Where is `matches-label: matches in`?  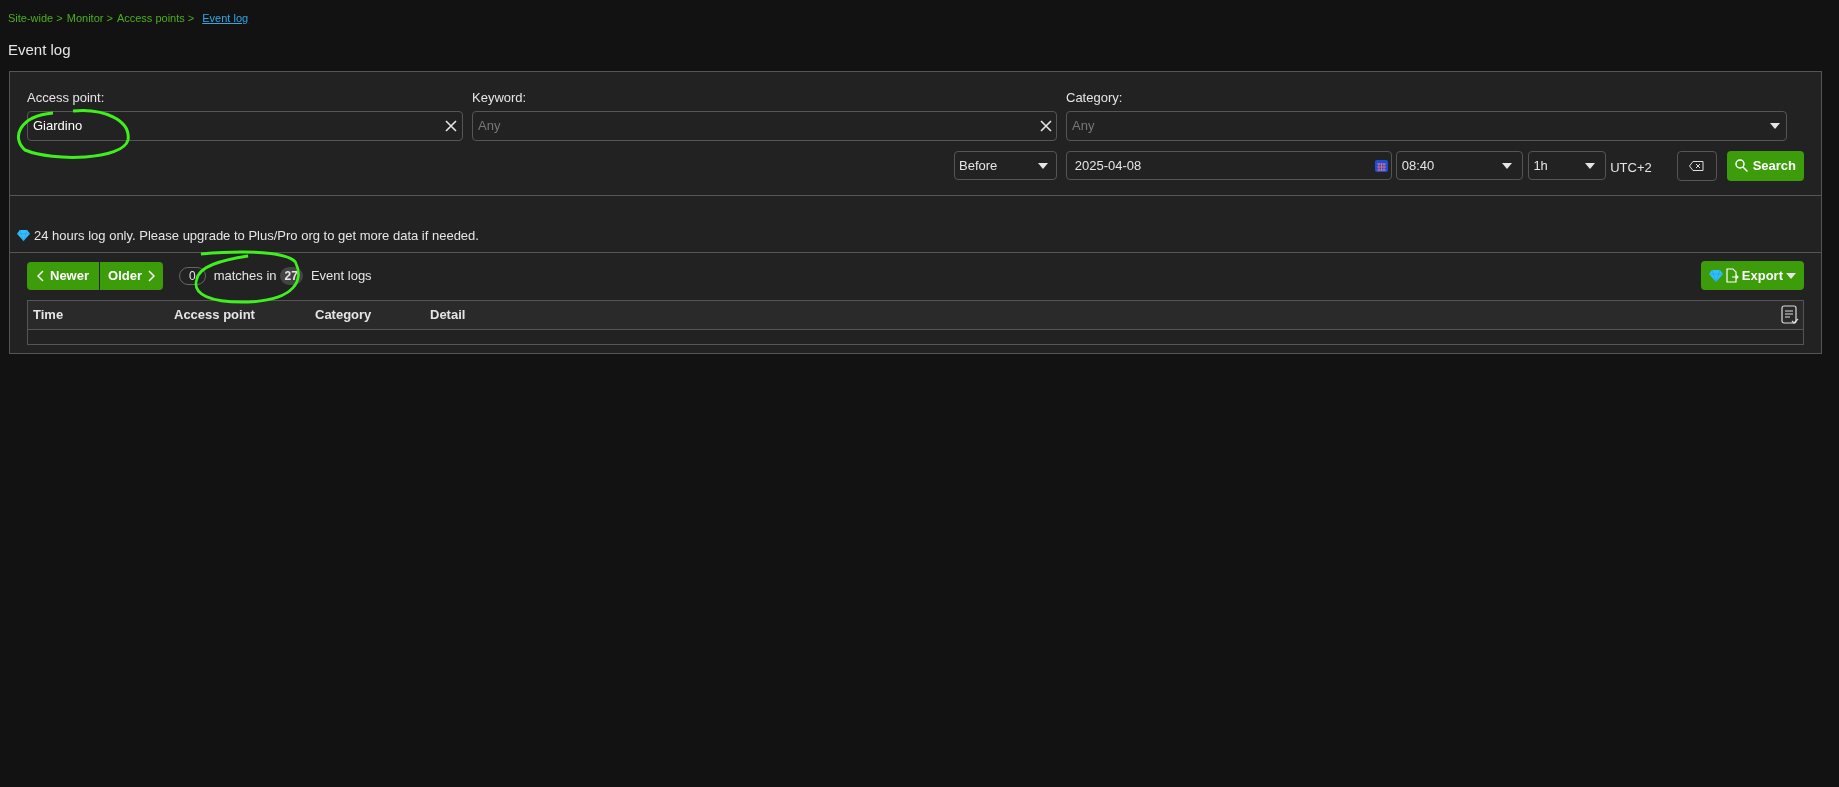 matches-label: matches in is located at coordinates (245, 275).